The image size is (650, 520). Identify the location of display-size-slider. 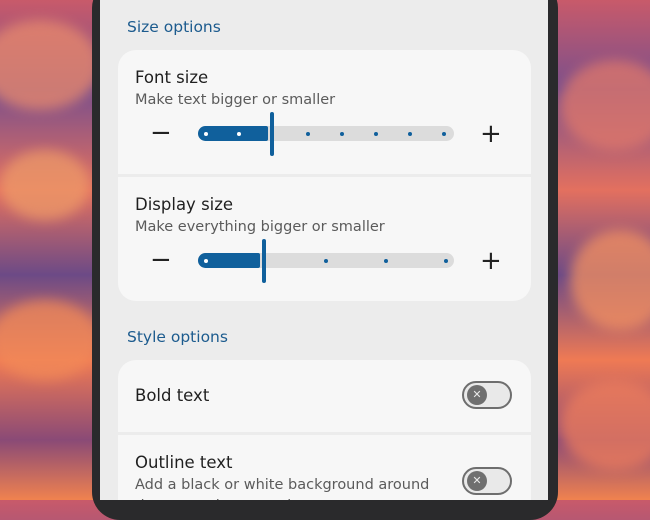
(326, 260).